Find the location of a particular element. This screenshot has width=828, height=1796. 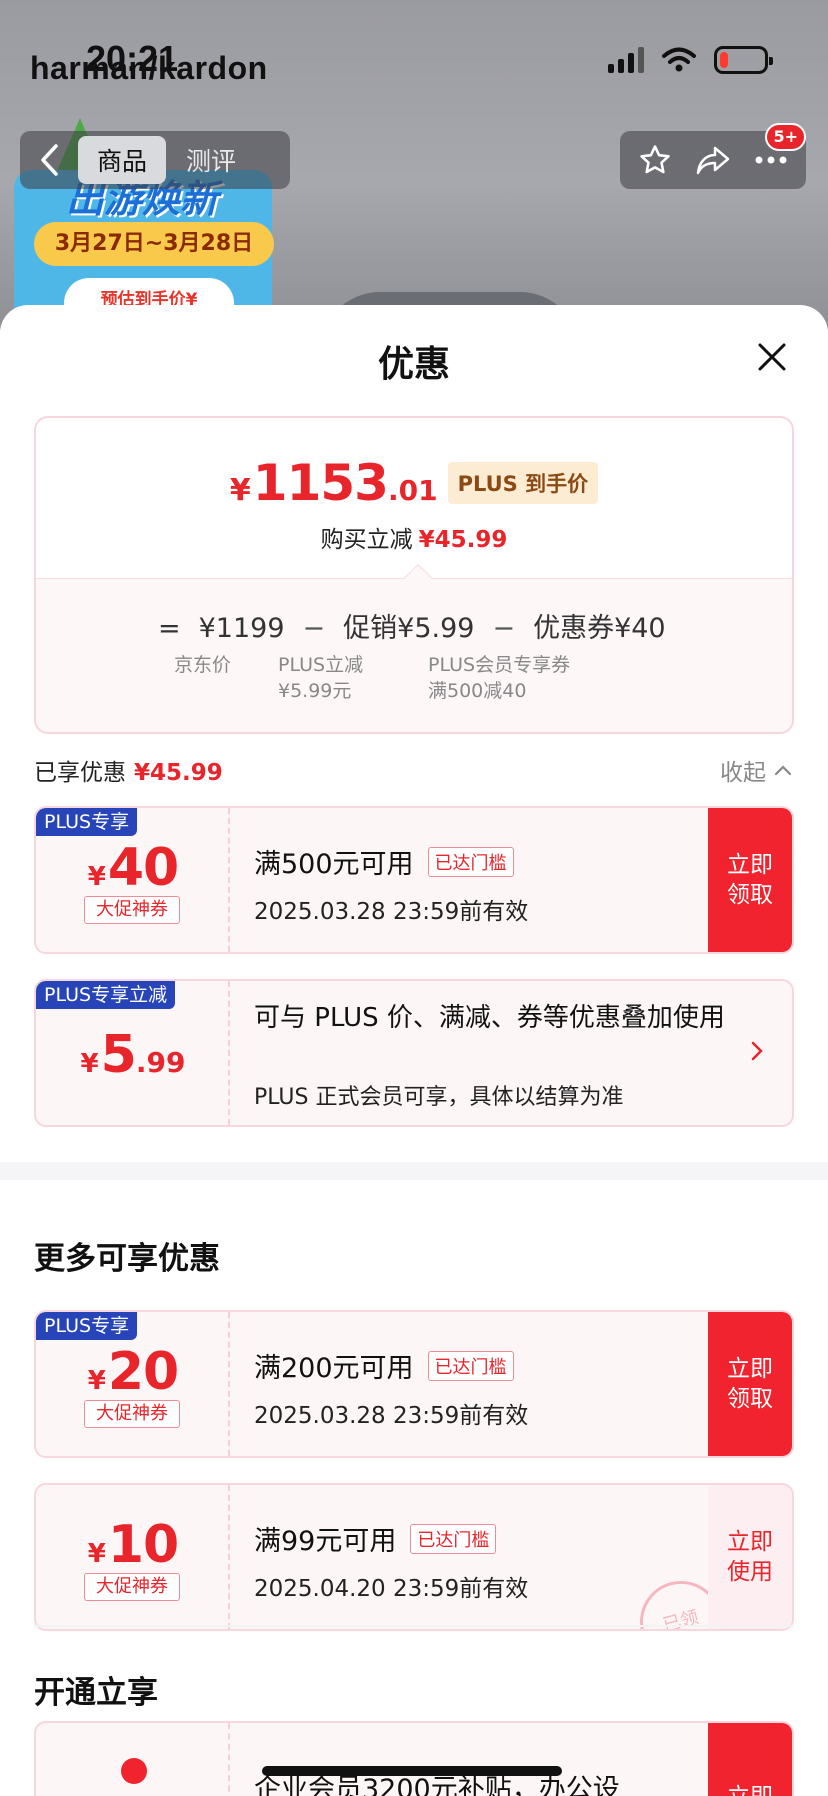

promo-label: PLUS立减 ¥5.99元 is located at coordinates (321, 678).